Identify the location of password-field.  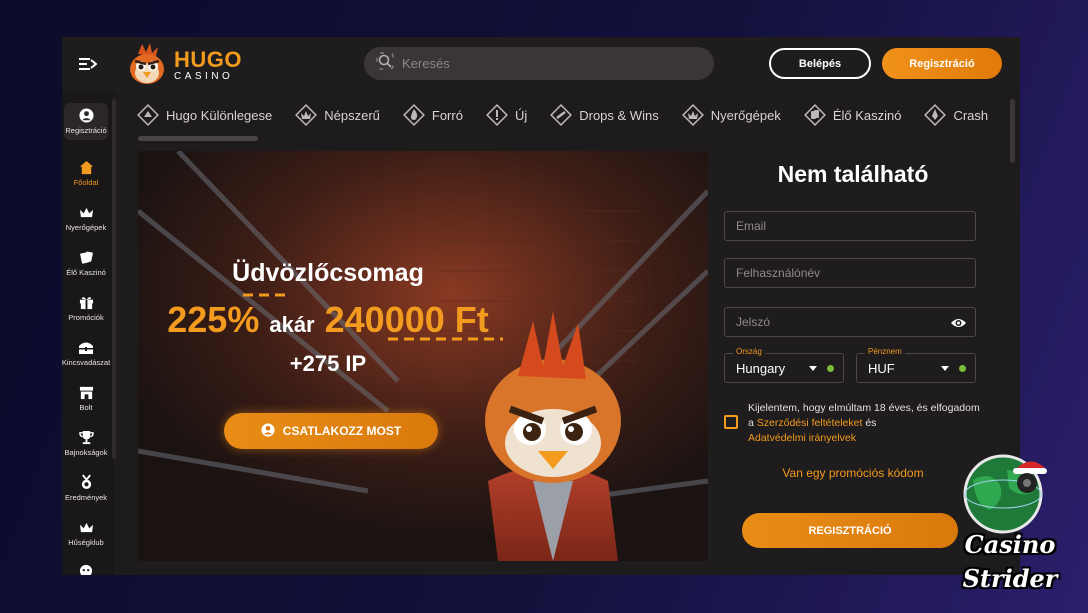
(850, 322).